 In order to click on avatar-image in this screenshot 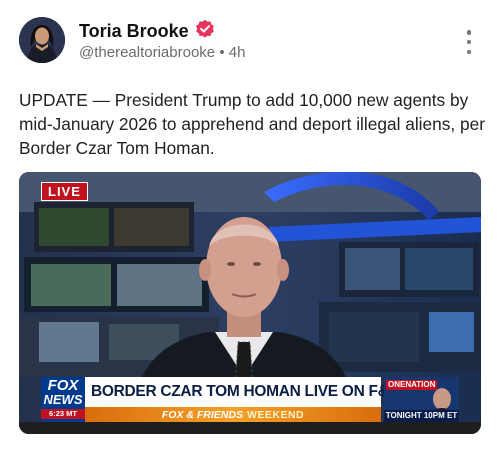, I will do `click(42, 40)`.